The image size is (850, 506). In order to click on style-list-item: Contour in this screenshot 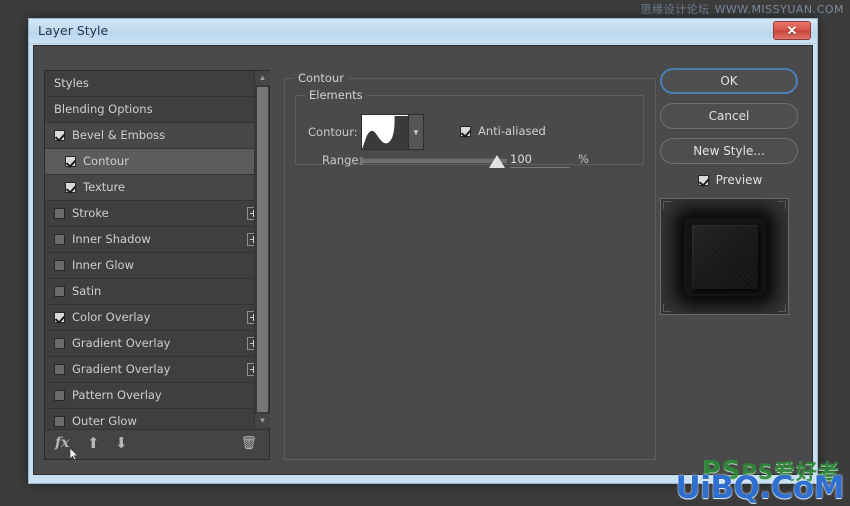, I will do `click(157, 162)`.